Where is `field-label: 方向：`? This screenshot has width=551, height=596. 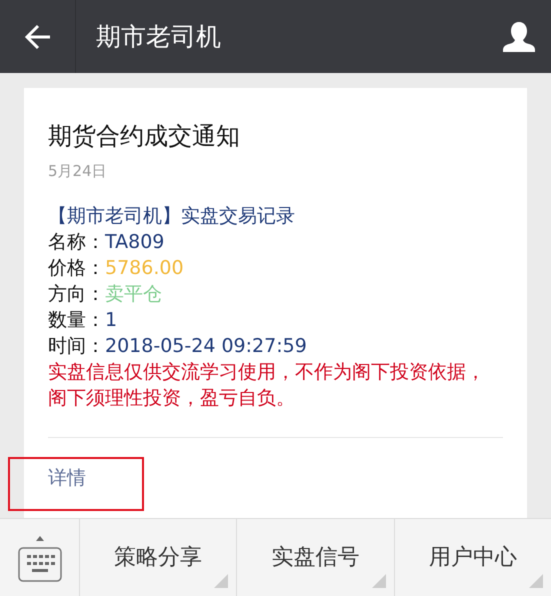
field-label: 方向： is located at coordinates (76, 294).